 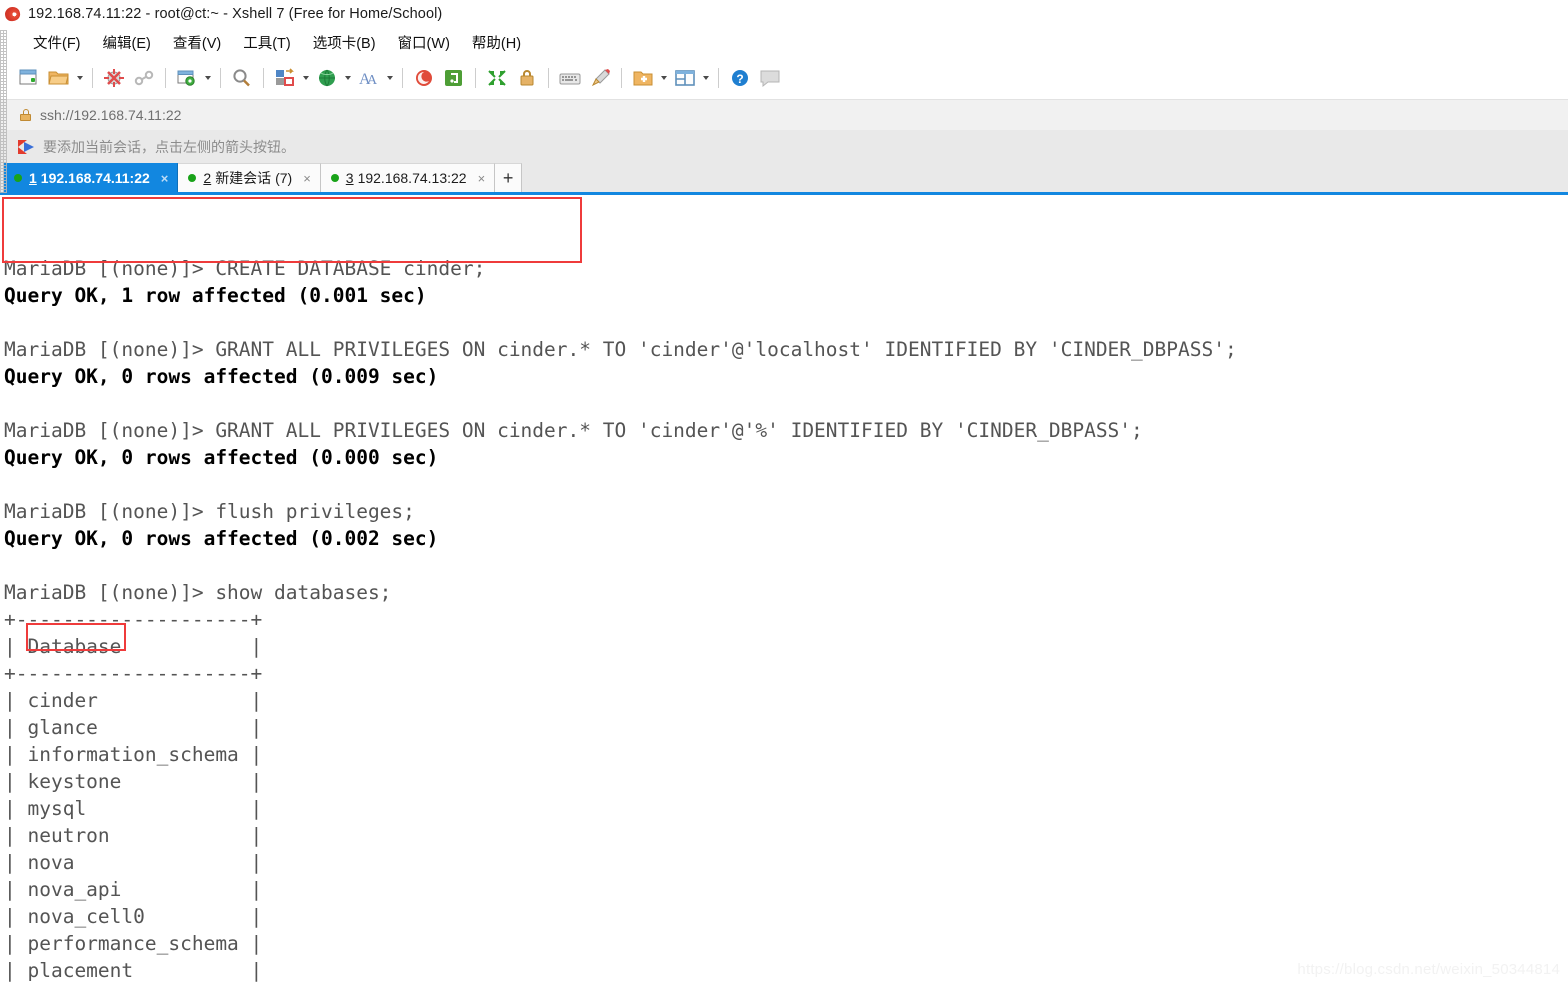 What do you see at coordinates (221, 538) in the screenshot?
I see `terminal-line: Query OK, 0 rows affected (0.002 sec)` at bounding box center [221, 538].